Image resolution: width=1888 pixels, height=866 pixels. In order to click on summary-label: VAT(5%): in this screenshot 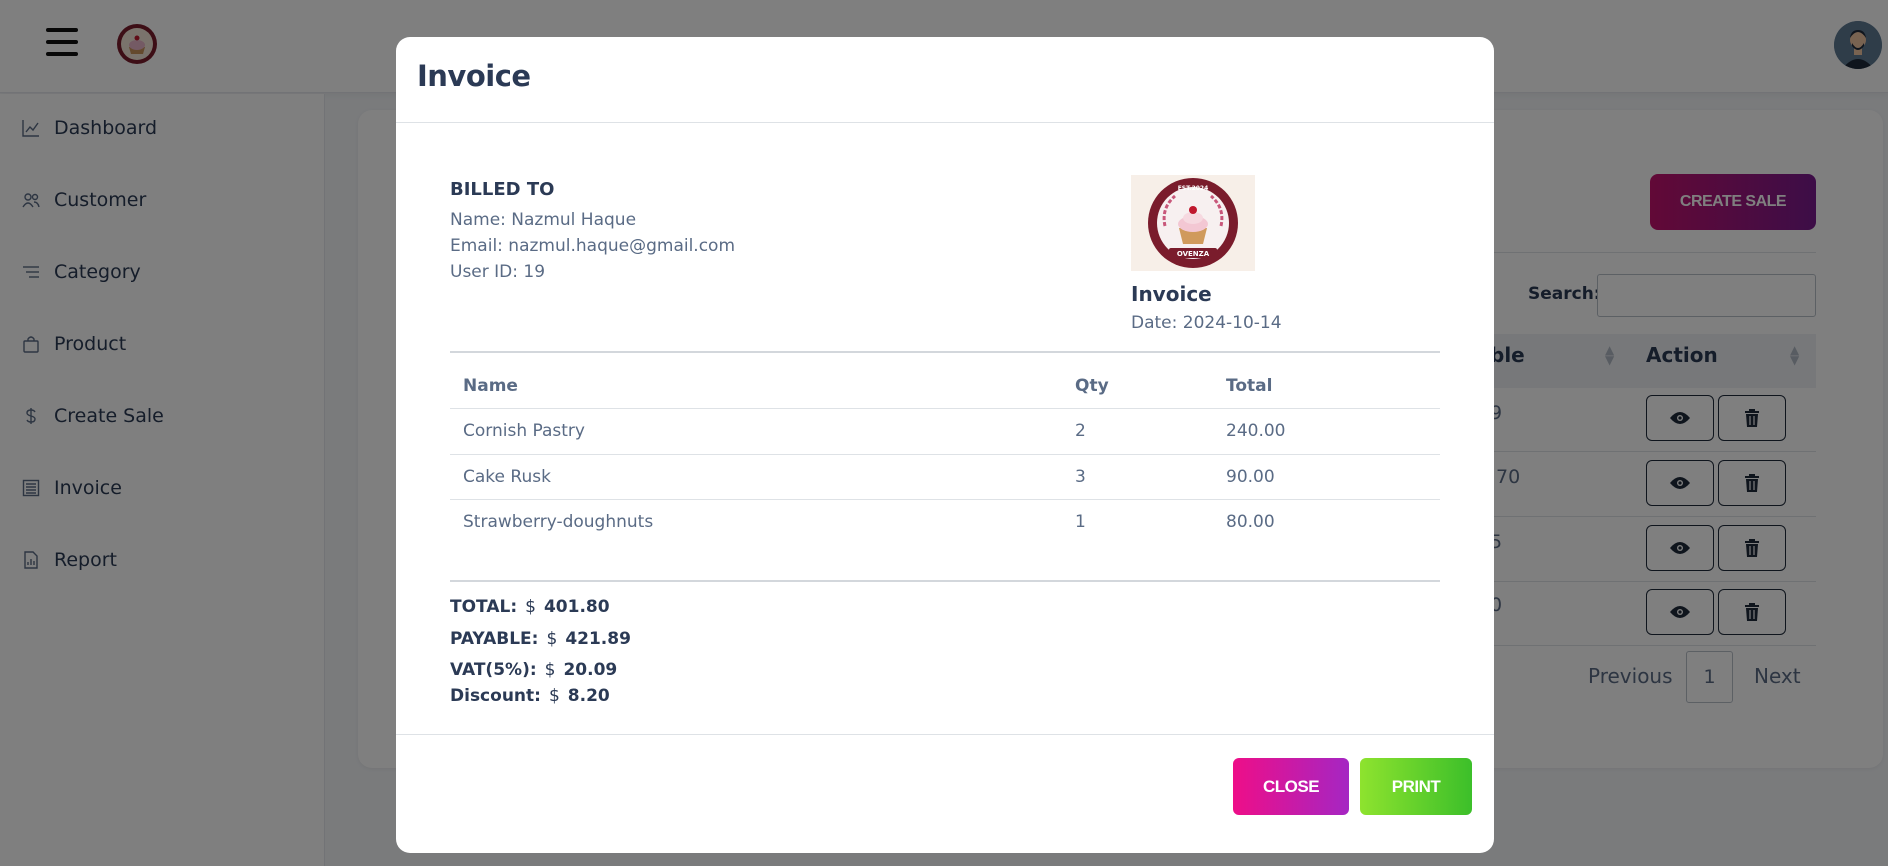, I will do `click(493, 670)`.